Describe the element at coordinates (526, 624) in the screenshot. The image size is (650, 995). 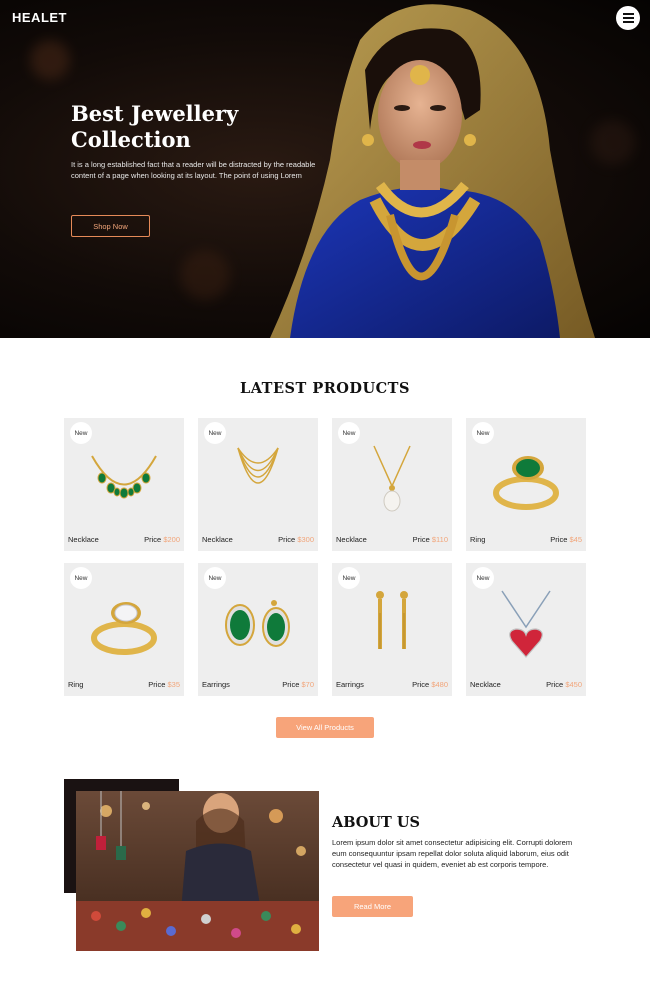
I see `heart-pendant-icon` at that location.